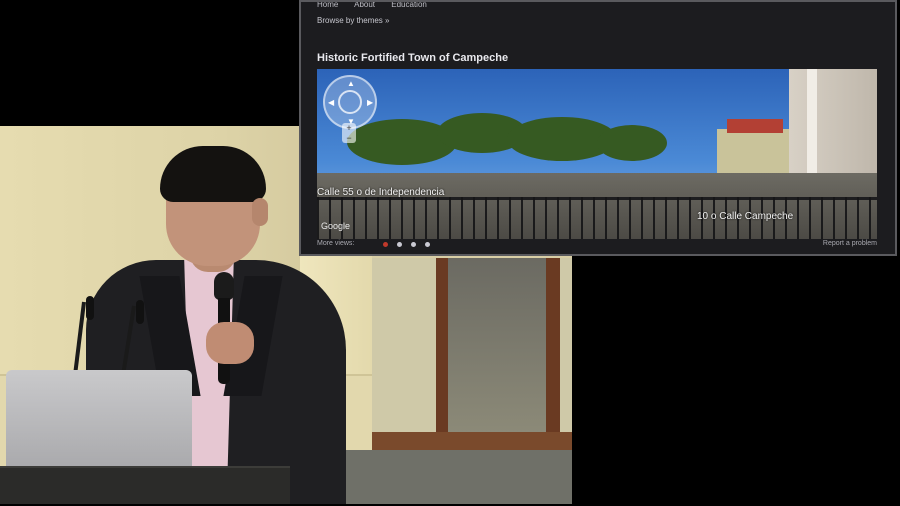  What do you see at coordinates (409, 5) in the screenshot?
I see `nav-education: Education` at bounding box center [409, 5].